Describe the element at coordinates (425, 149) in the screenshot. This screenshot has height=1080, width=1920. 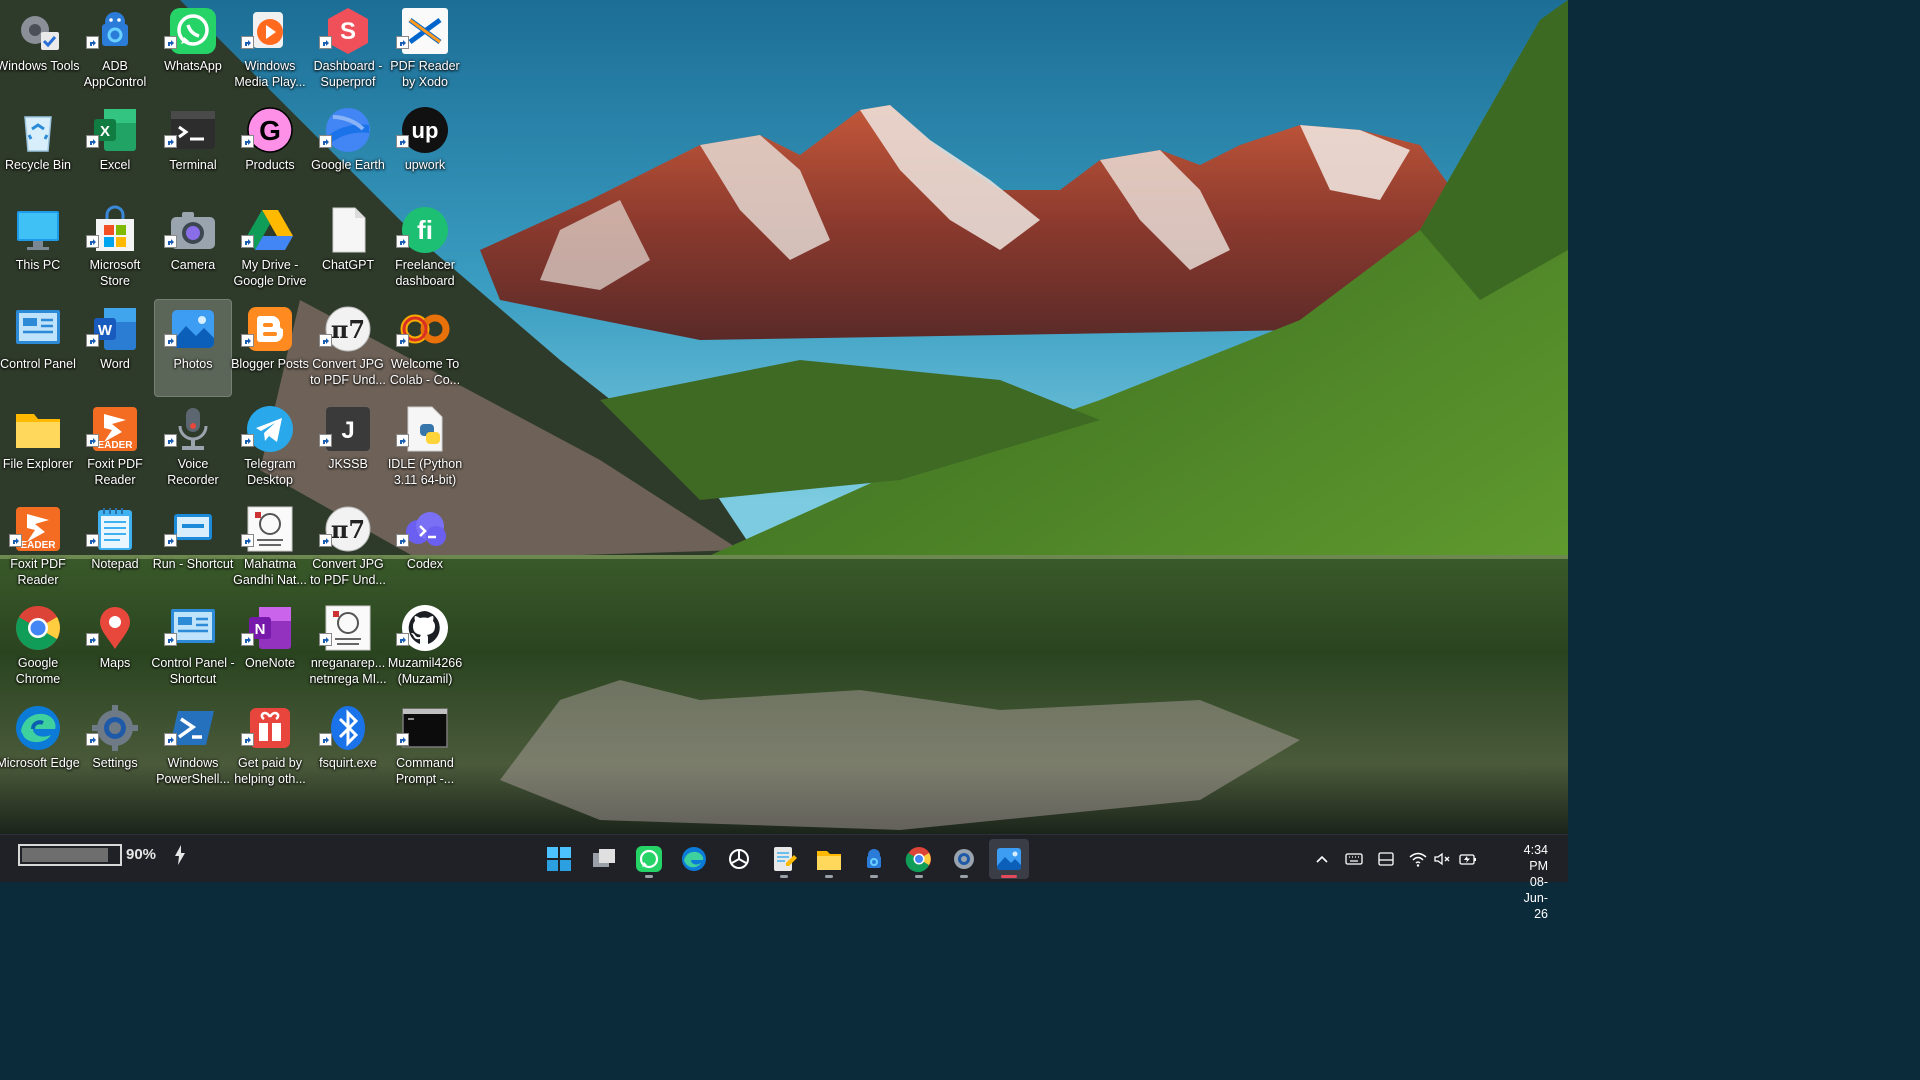
I see `desktop-icon-upwork: up upwork` at that location.